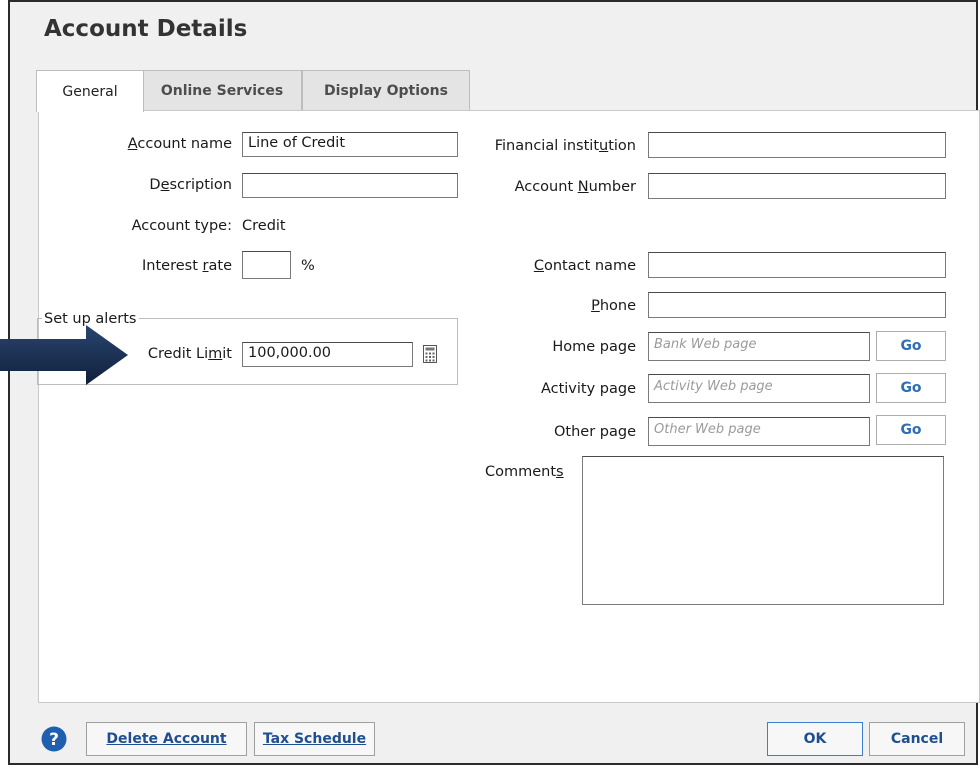 This screenshot has width=980, height=767. What do you see at coordinates (64, 355) in the screenshot?
I see `pointer-arrow-icon` at bounding box center [64, 355].